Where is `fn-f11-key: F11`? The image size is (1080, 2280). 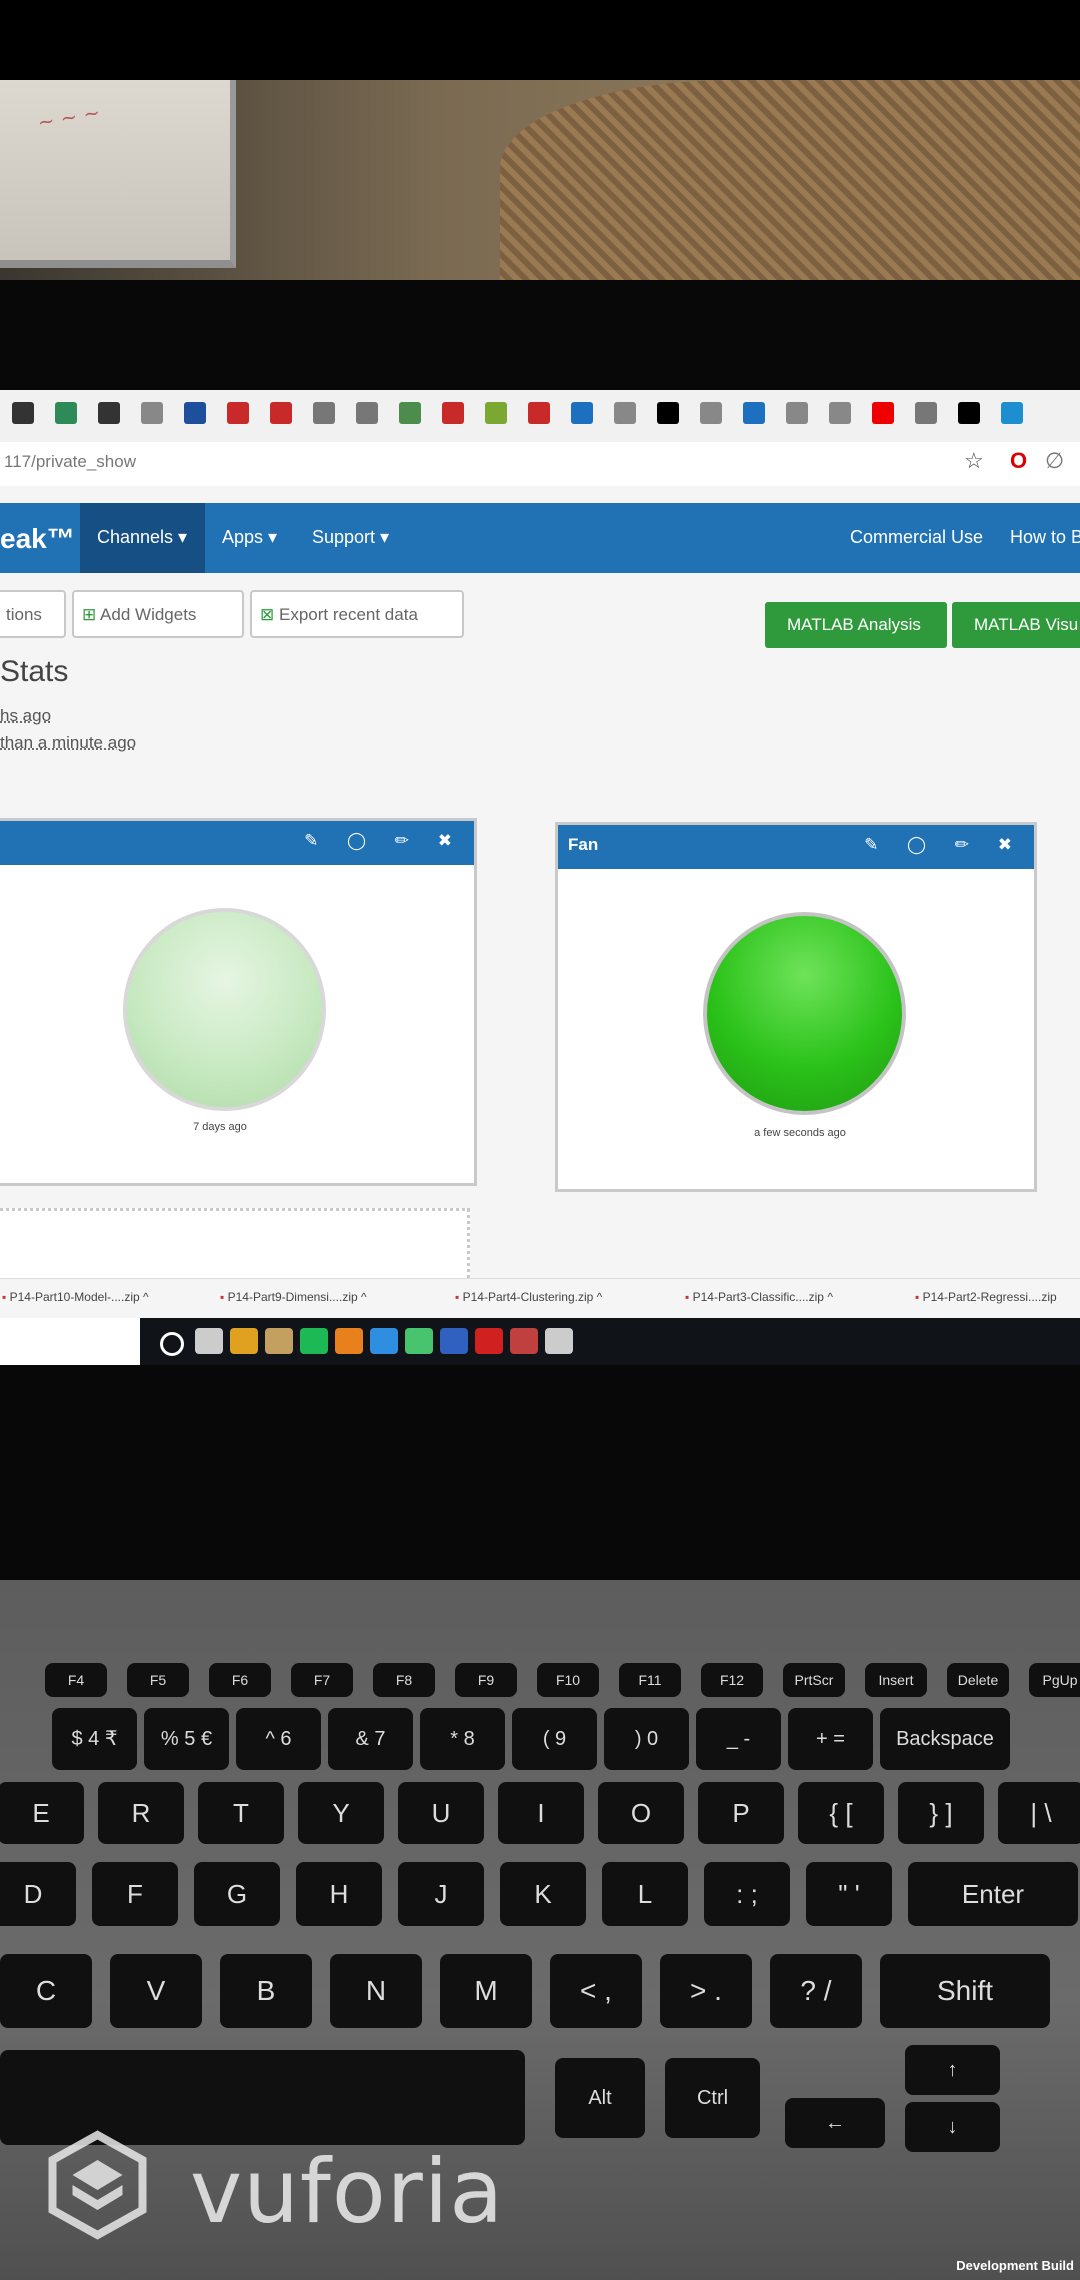
fn-f11-key: F11 is located at coordinates (650, 1680).